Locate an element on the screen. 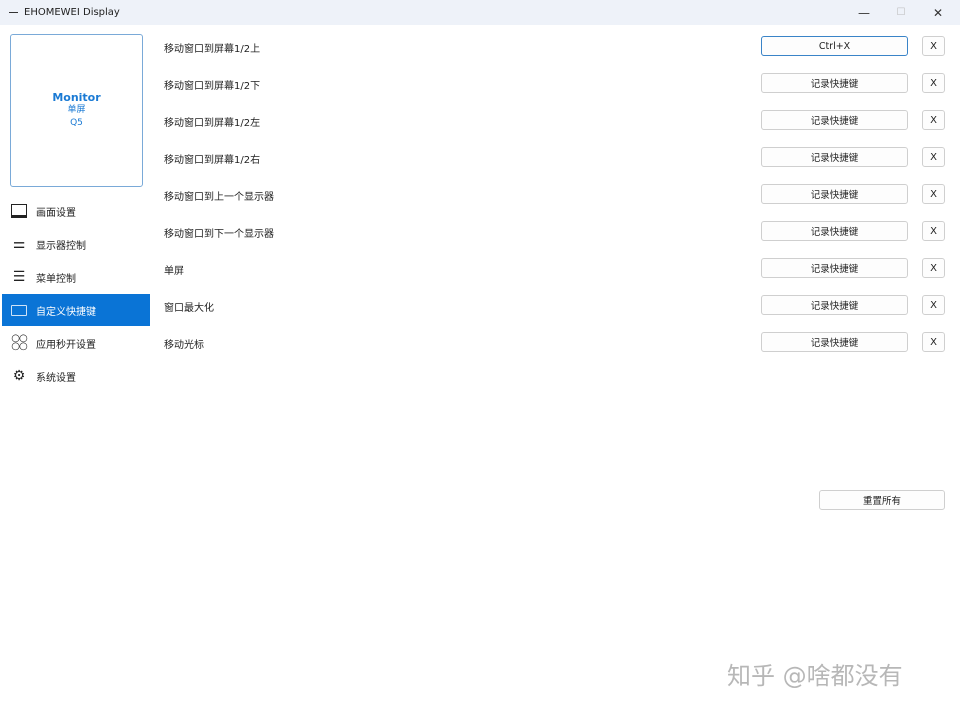 This screenshot has width=960, height=711. keyboard-icon is located at coordinates (19, 310).